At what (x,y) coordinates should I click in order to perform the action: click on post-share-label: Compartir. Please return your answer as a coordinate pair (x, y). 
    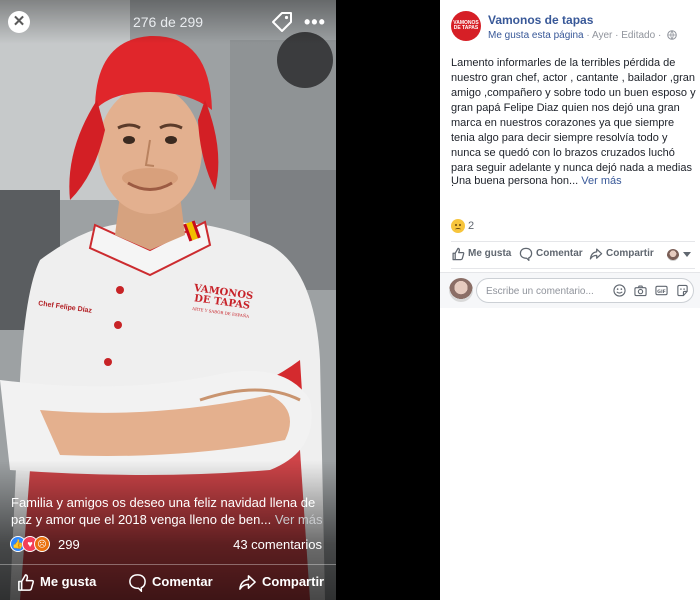
    Looking at the image, I should click on (630, 253).